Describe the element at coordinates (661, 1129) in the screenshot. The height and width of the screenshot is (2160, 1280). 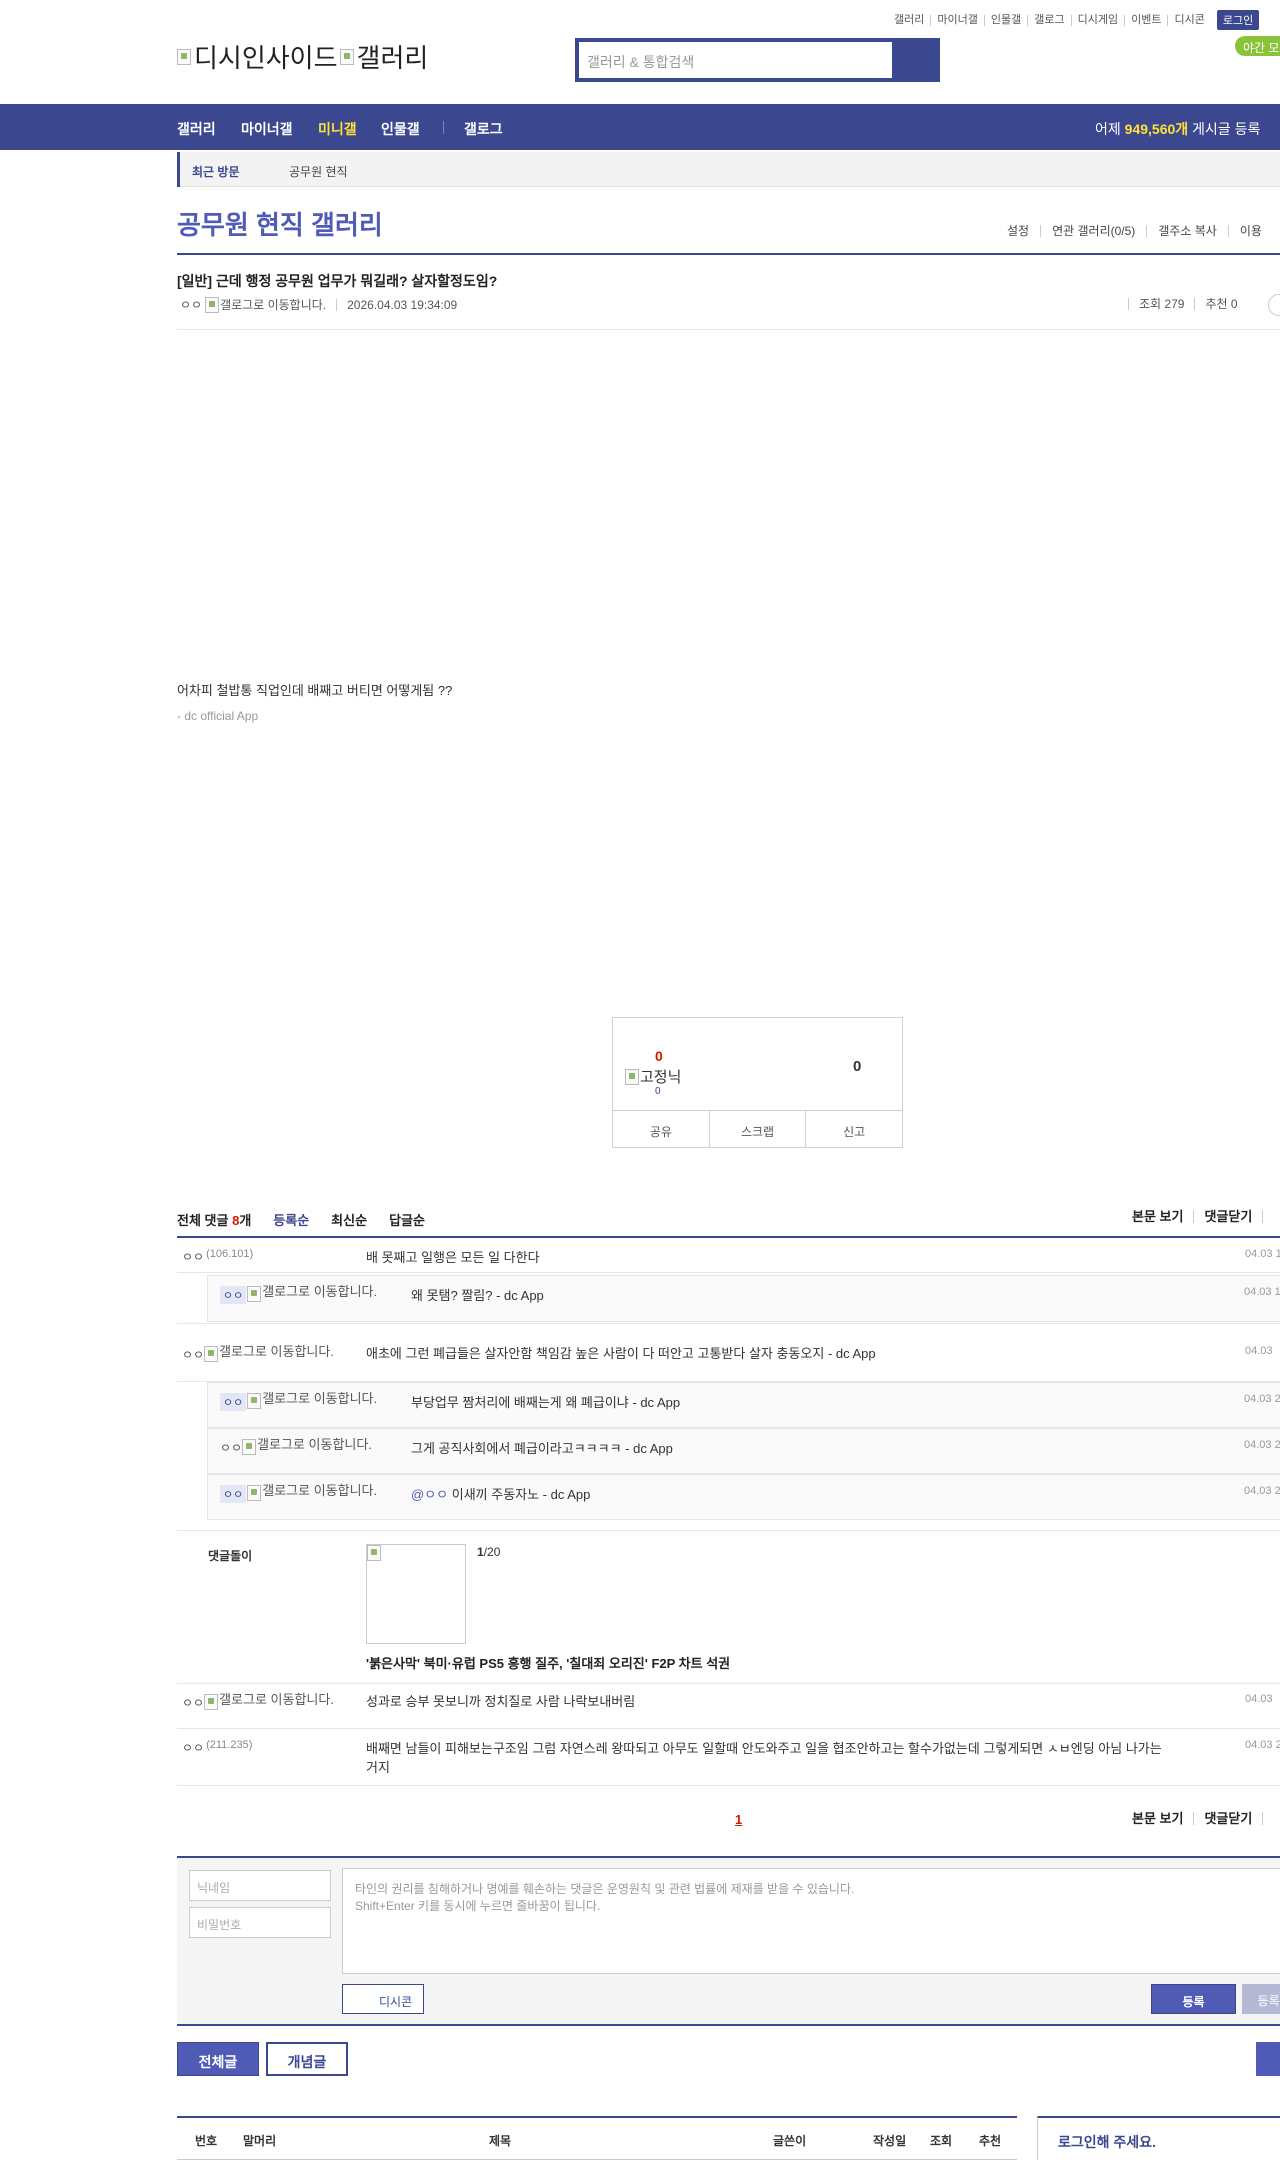
I see `share-button: 공유` at that location.